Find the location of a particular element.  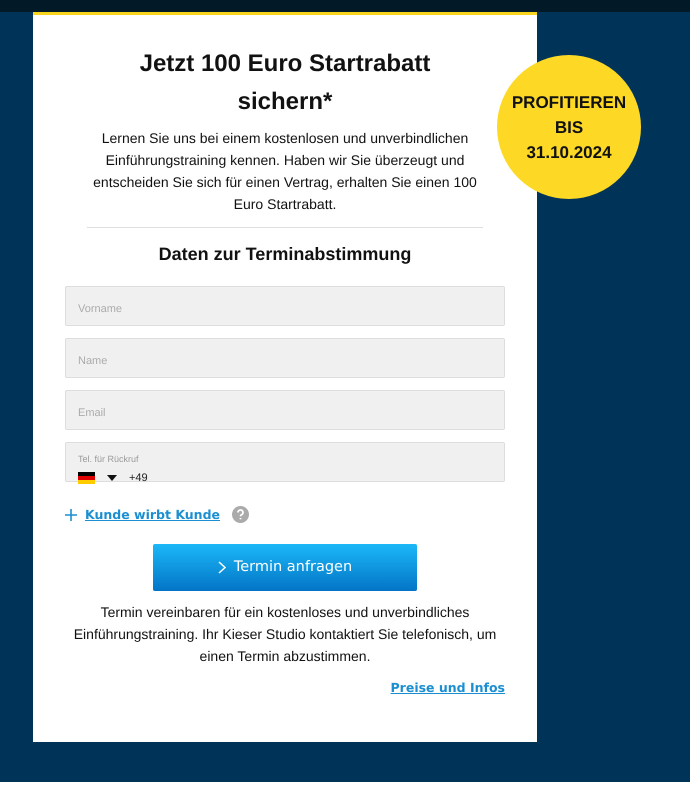

badge-text: PROFITIEREN is located at coordinates (569, 103).